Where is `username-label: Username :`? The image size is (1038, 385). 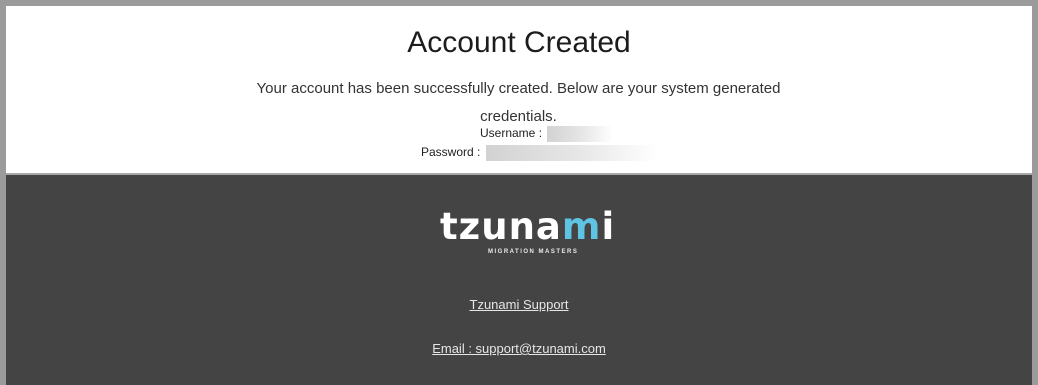
username-label: Username : is located at coordinates (511, 133).